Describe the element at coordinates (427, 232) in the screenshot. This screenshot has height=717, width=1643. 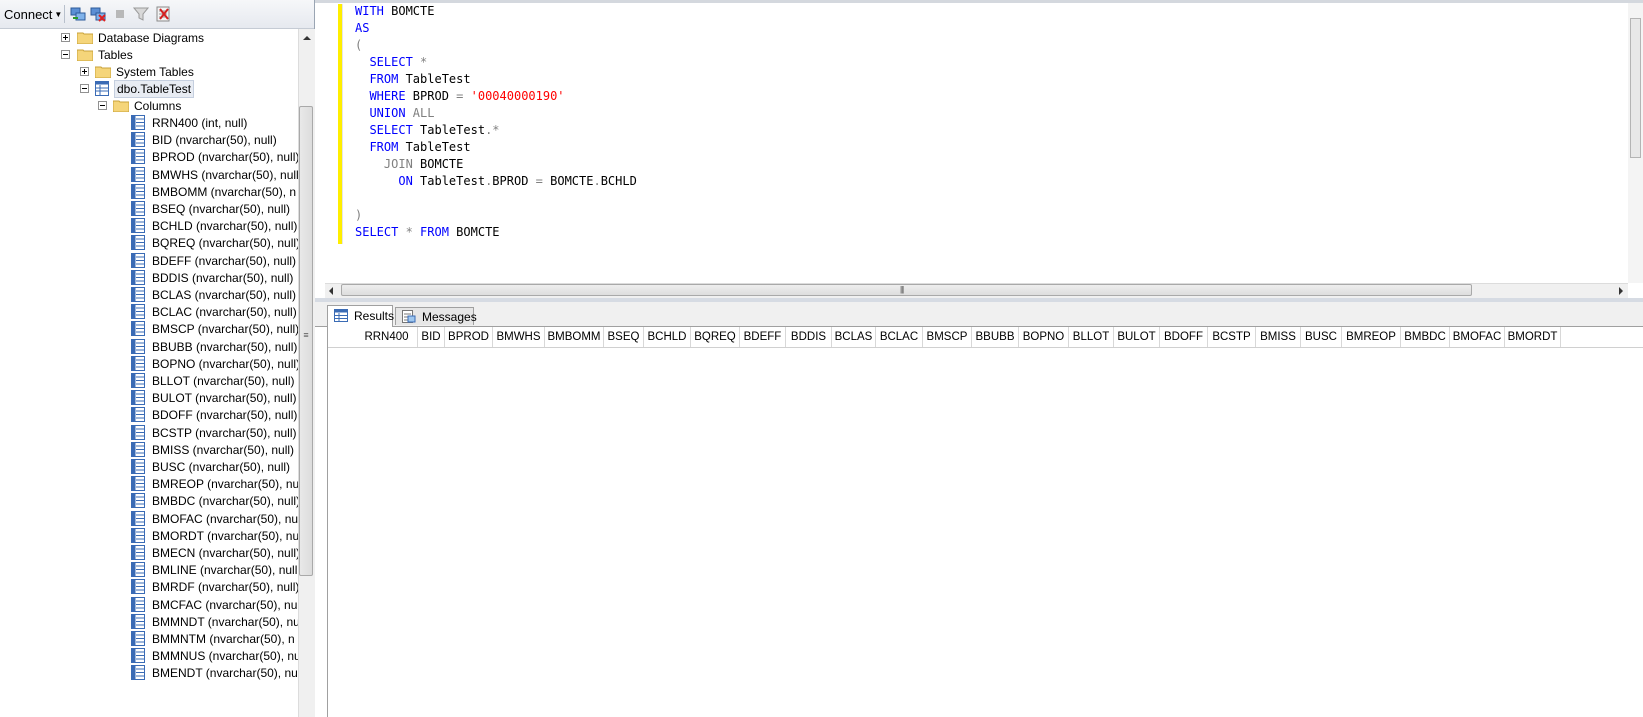
I see `code-line: SELECT * FROM BOMCTE` at that location.